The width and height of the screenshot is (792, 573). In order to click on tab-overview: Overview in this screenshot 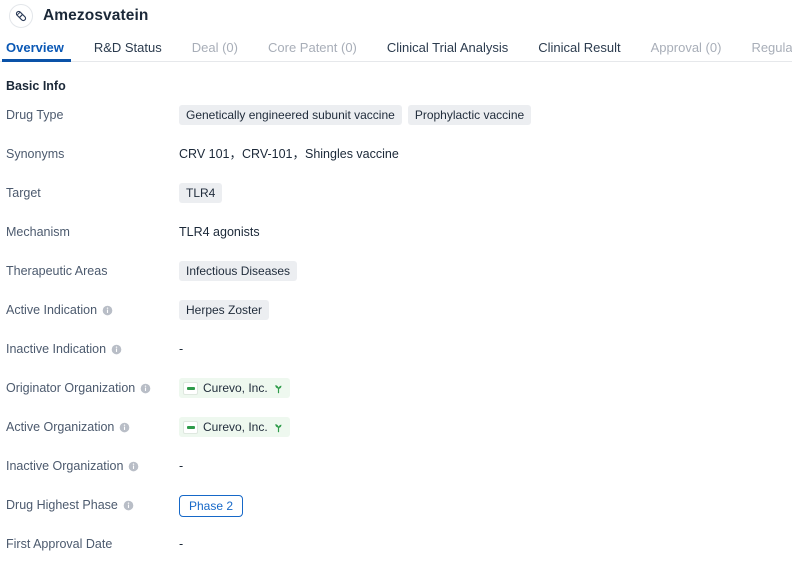, I will do `click(40, 51)`.